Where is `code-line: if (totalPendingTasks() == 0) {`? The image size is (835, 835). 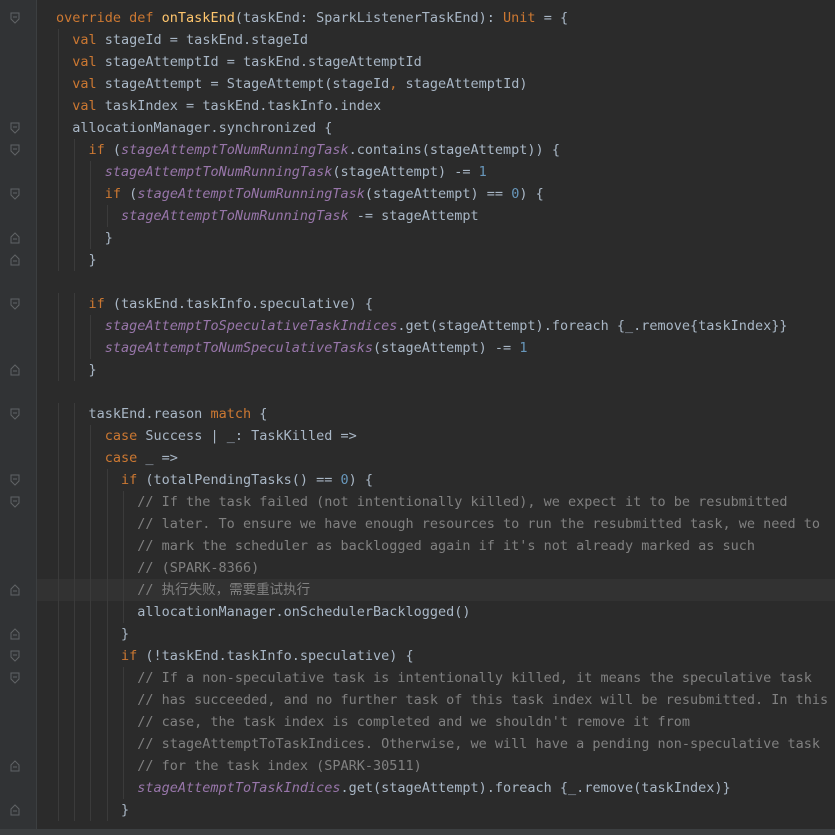
code-line: if (totalPendingTasks() == 0) { is located at coordinates (422, 480).